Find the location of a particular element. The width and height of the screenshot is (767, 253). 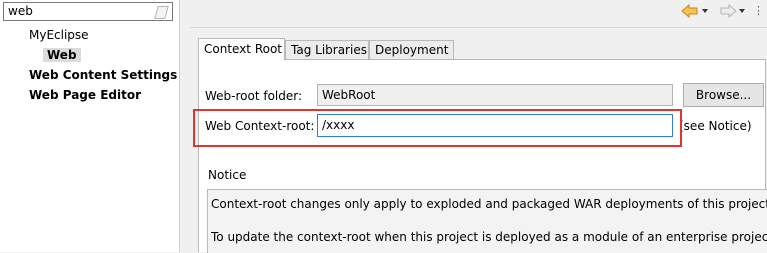

tree-item-web-content-settings: Web Content Settings is located at coordinates (103, 75).